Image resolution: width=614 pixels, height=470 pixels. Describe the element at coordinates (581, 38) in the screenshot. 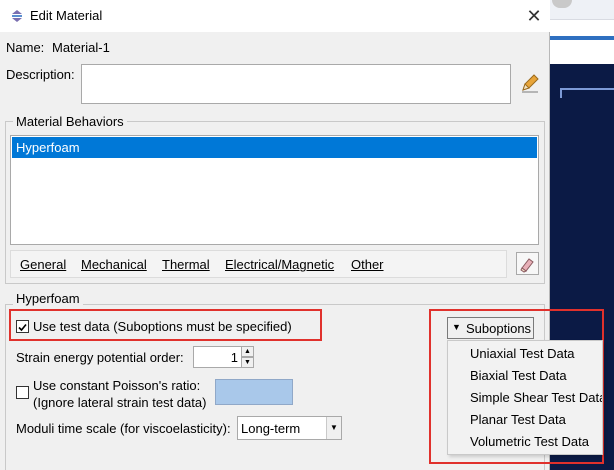

I see `background-tab-strip` at that location.